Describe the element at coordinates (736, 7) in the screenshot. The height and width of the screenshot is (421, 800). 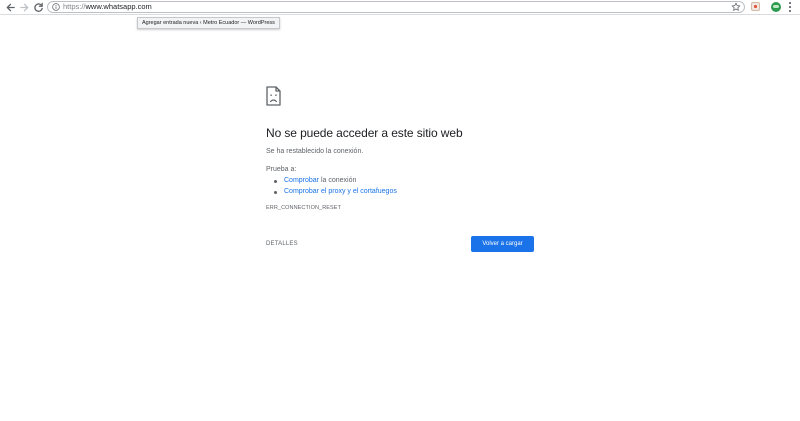
I see `star-icon` at that location.